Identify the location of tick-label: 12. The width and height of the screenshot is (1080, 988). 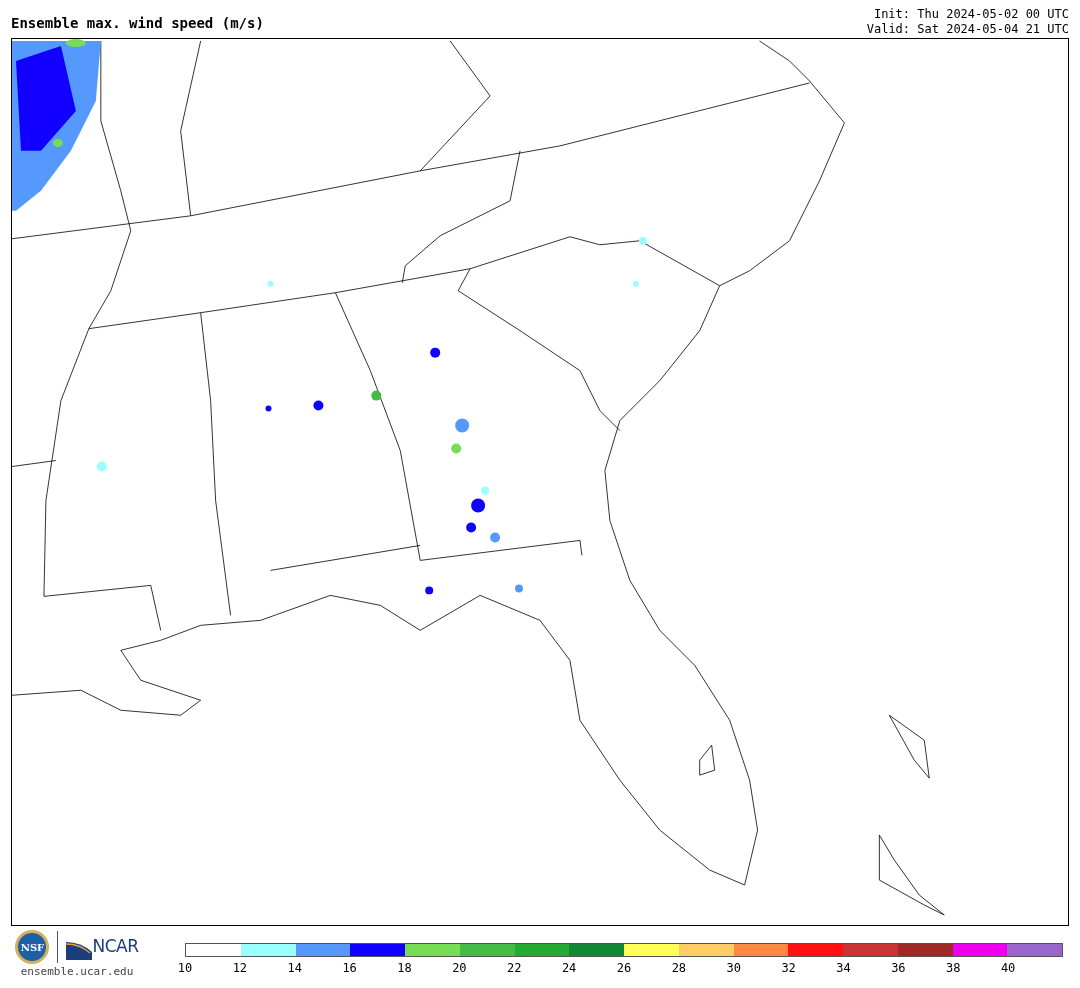
(240, 968).